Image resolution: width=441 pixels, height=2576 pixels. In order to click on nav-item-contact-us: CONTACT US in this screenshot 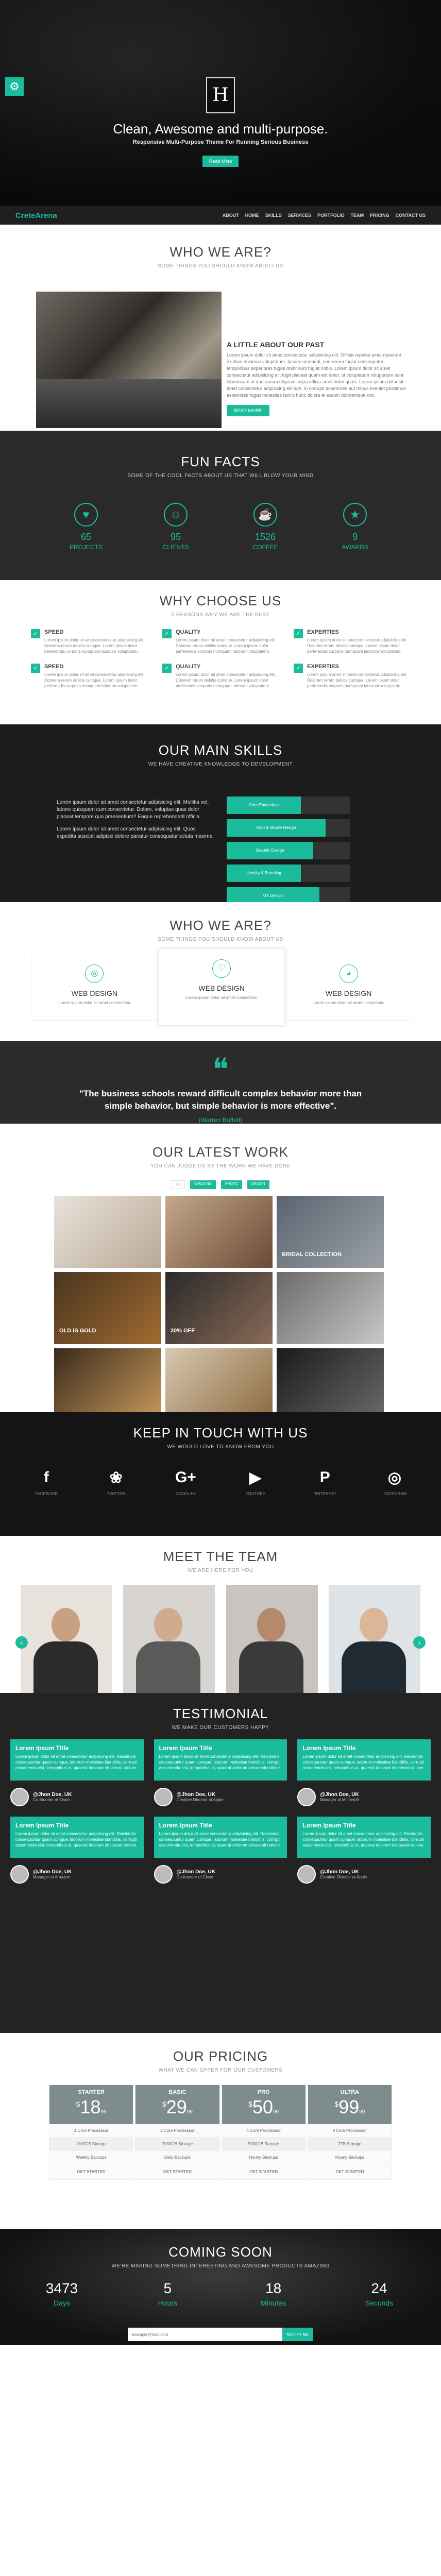, I will do `click(411, 215)`.